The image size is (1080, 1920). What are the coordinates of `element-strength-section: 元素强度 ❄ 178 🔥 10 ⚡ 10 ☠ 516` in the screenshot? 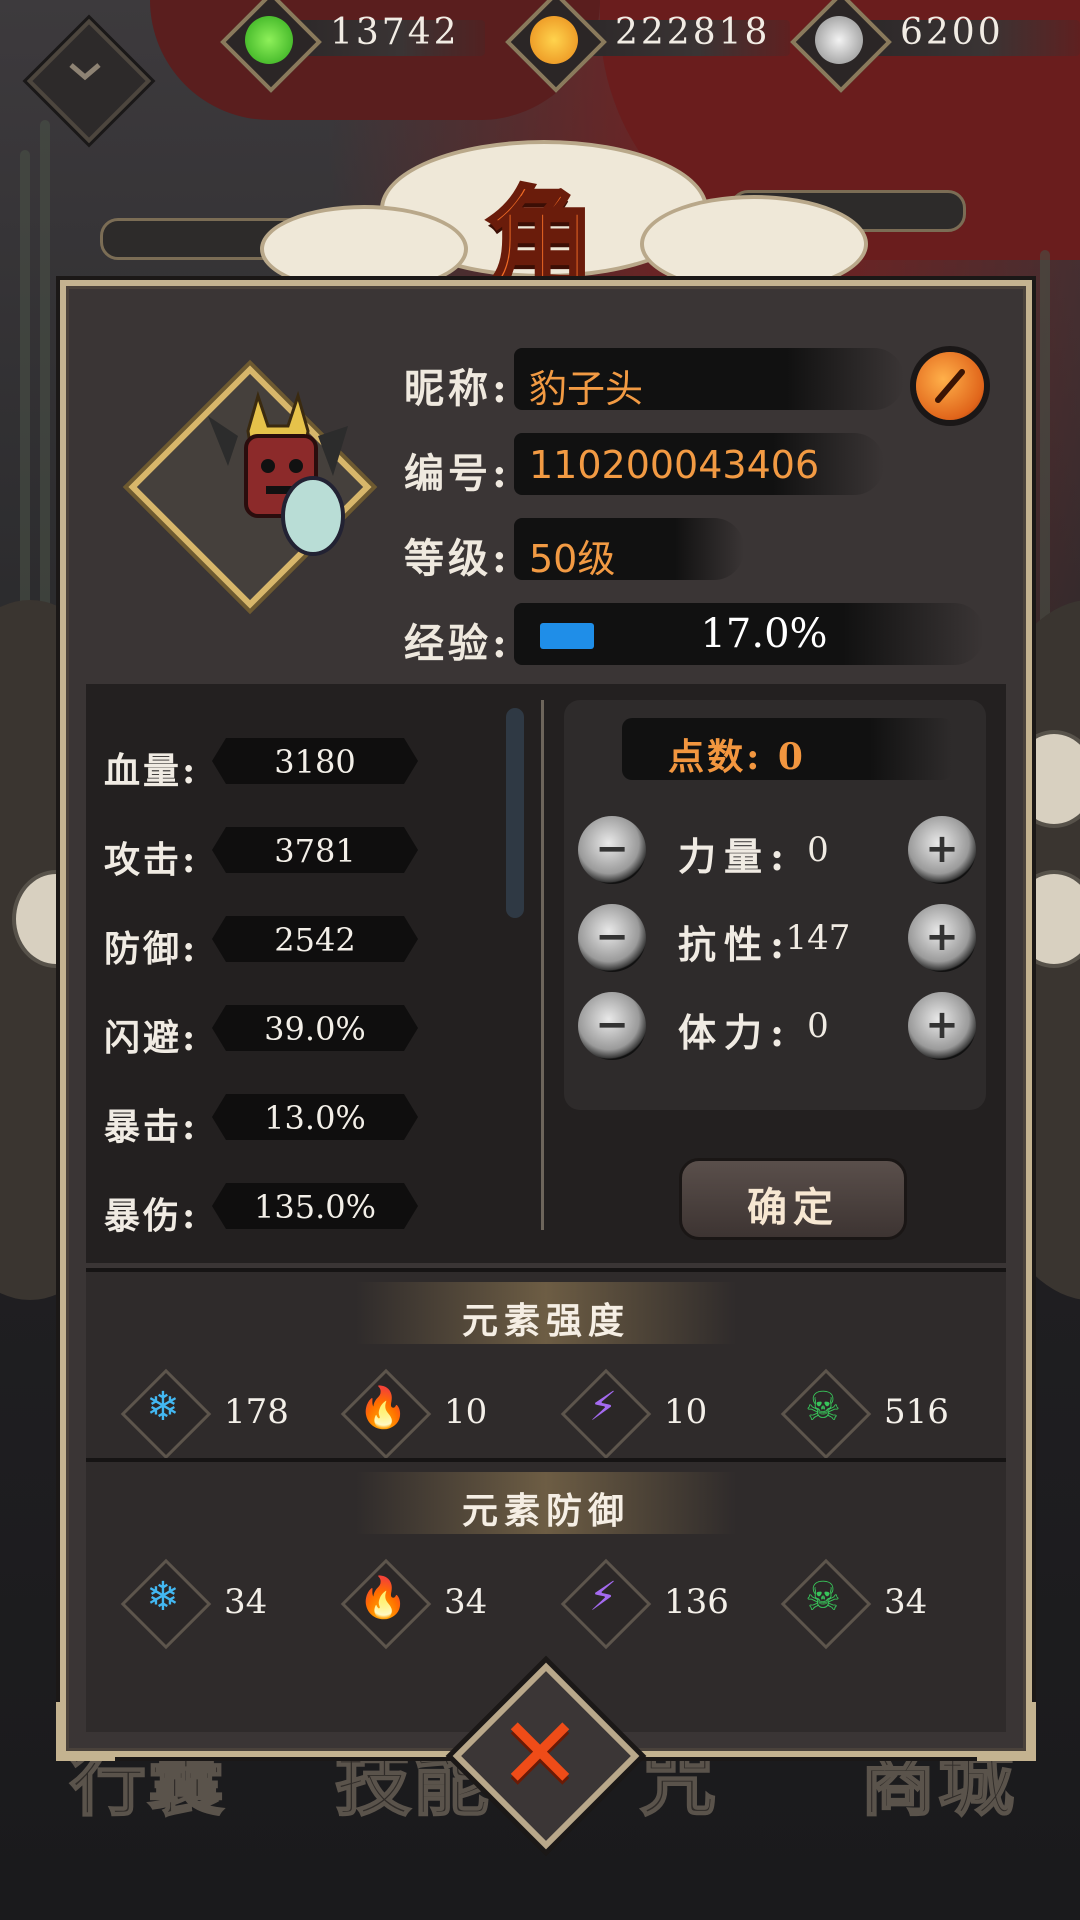 It's located at (546, 1365).